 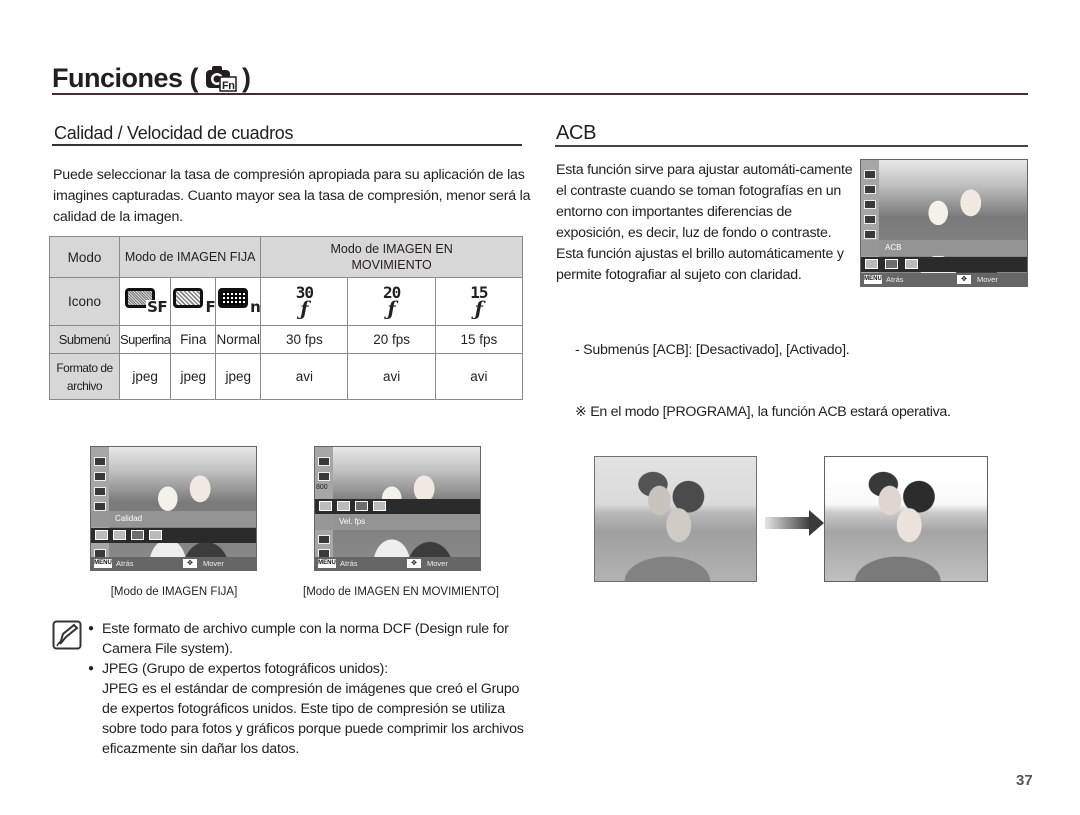 What do you see at coordinates (173, 519) in the screenshot?
I see `lcd-menu-label: Calidad` at bounding box center [173, 519].